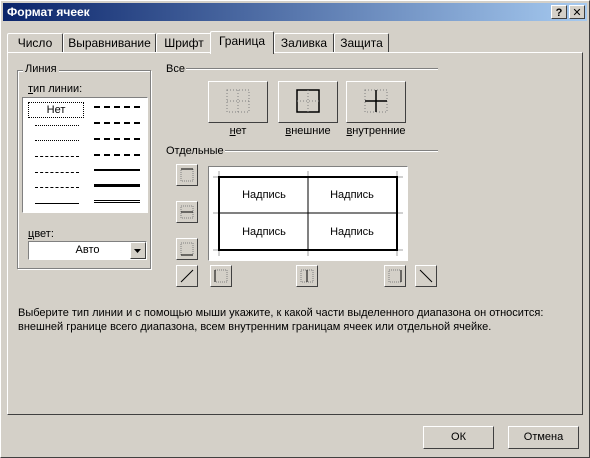  Describe the element at coordinates (195, 151) in the screenshot. I see `separate-group-title: Отдельные` at that location.